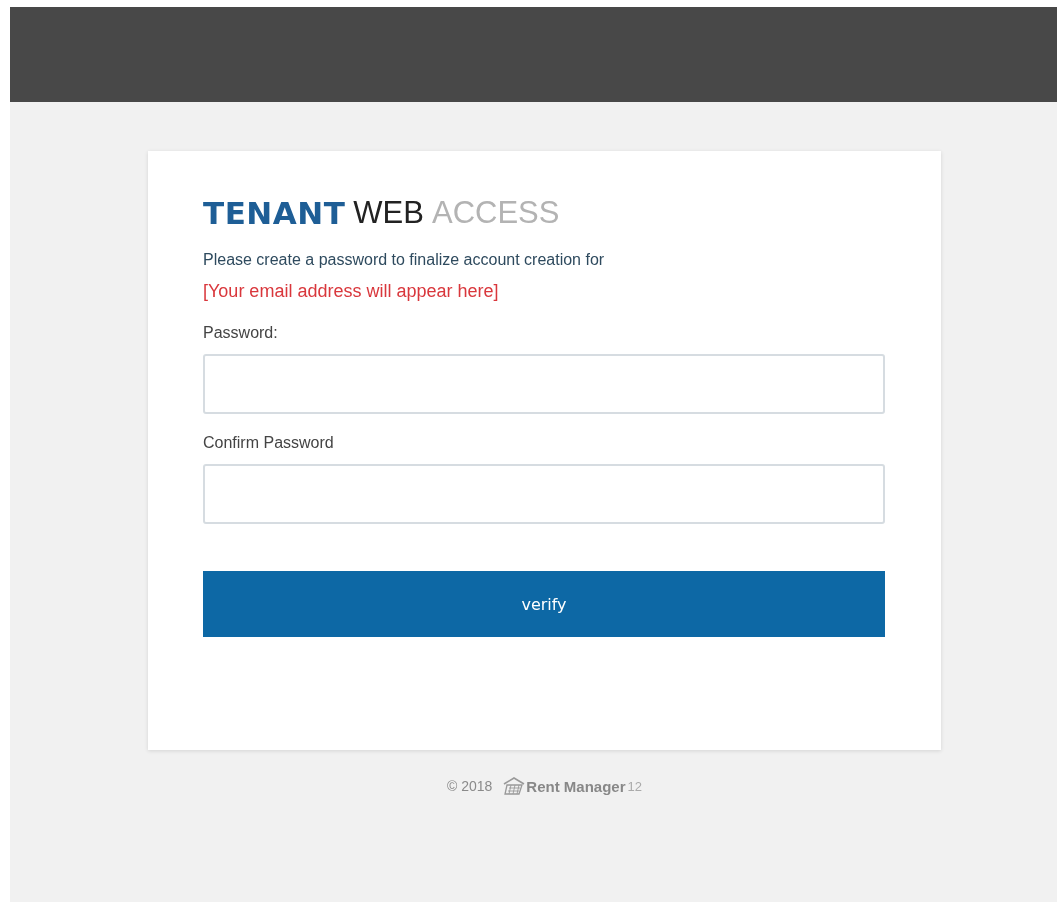 The image size is (1057, 908). Describe the element at coordinates (269, 443) in the screenshot. I see `field-label: Confirm Password` at that location.